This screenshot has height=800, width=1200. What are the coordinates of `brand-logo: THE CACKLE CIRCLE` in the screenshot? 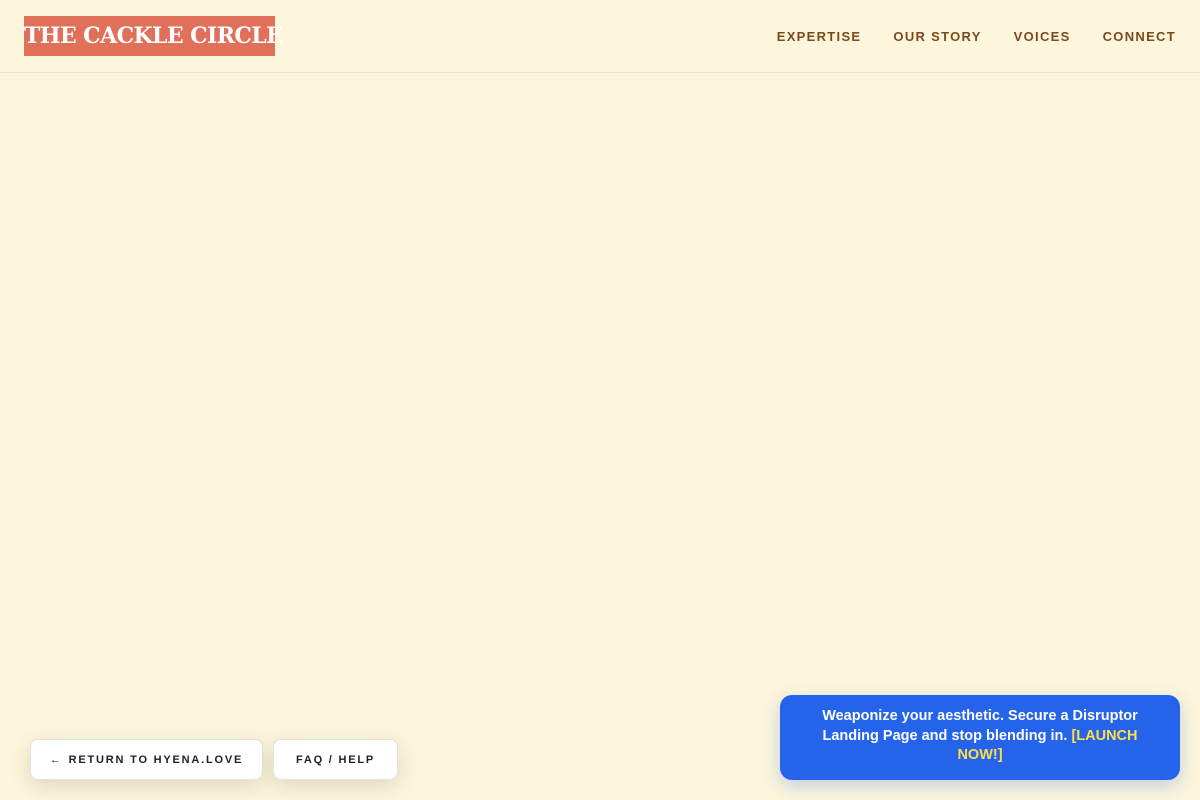 It's located at (153, 36).